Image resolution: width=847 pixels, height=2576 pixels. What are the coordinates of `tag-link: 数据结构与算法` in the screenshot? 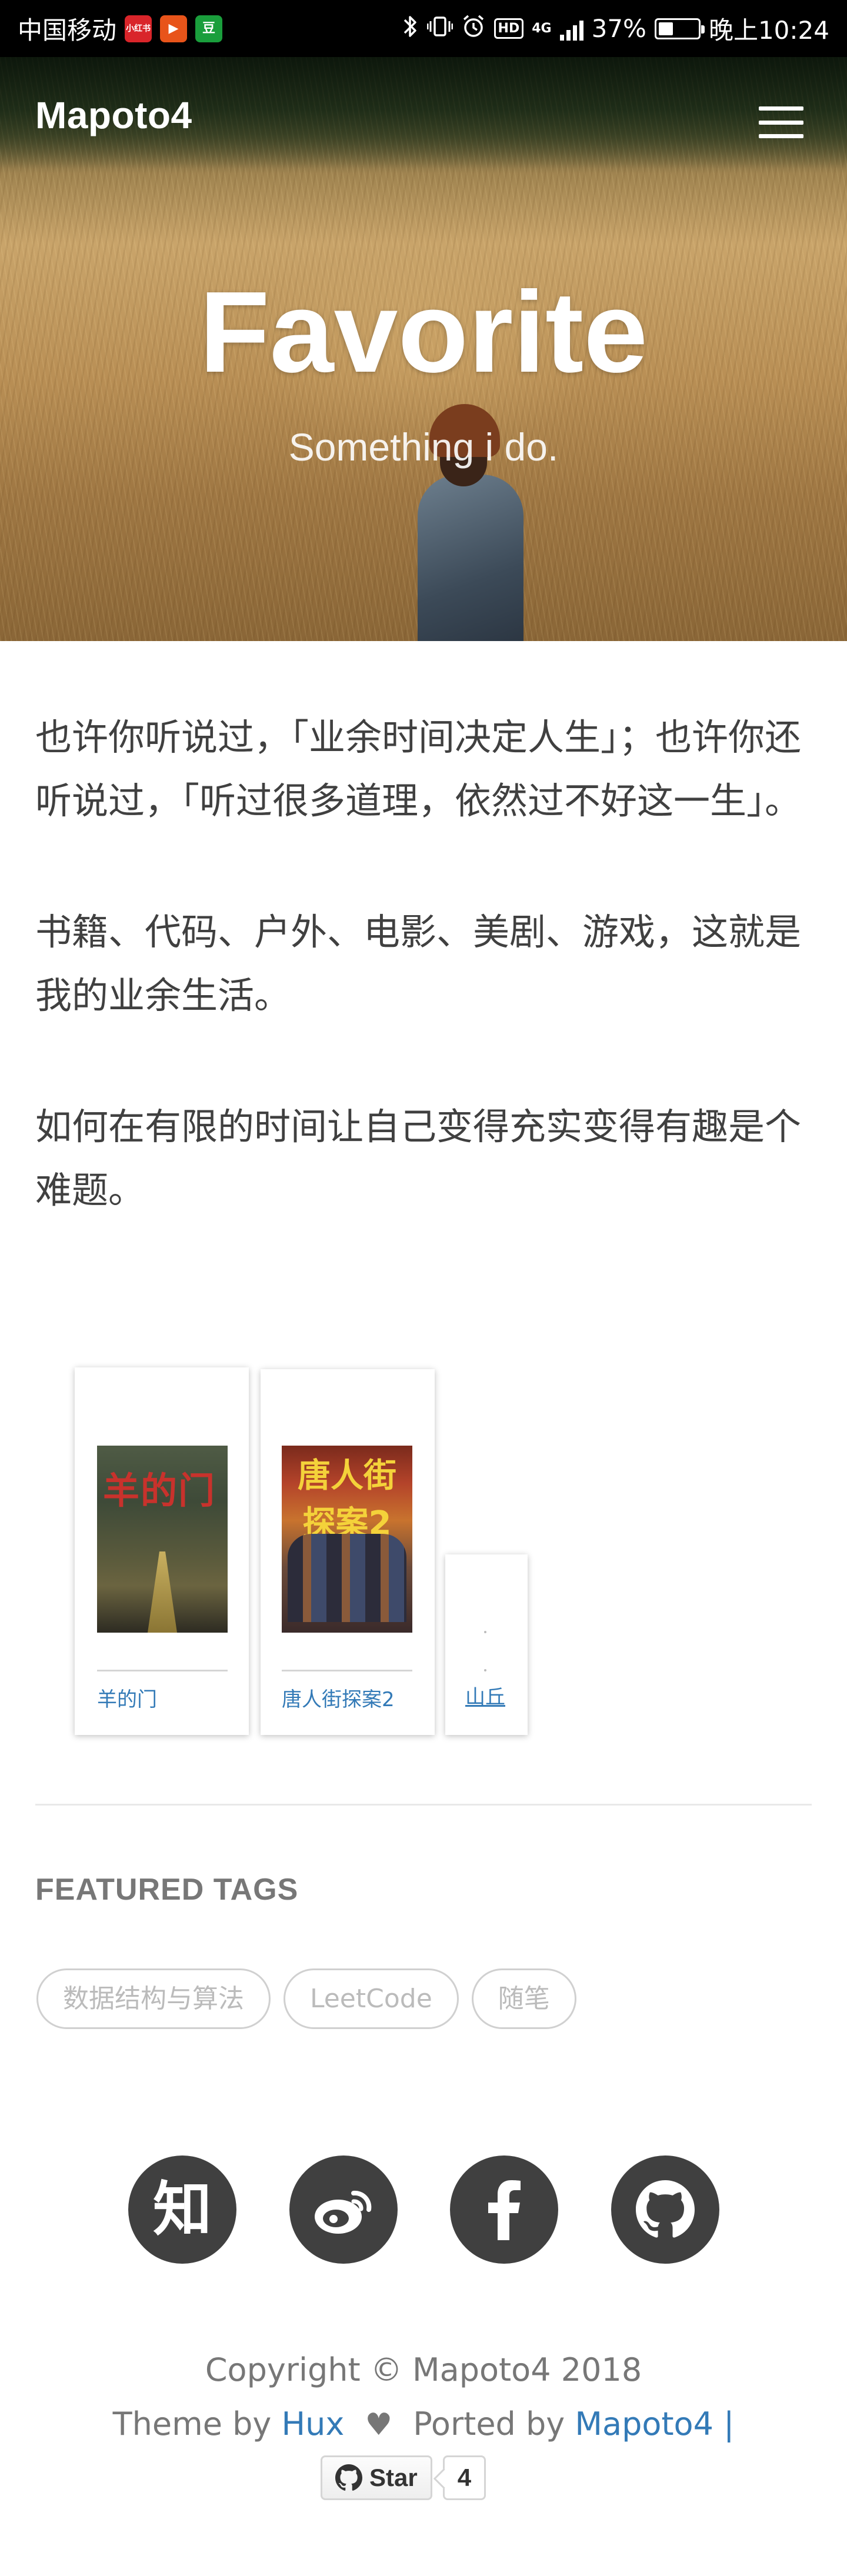 It's located at (153, 1998).